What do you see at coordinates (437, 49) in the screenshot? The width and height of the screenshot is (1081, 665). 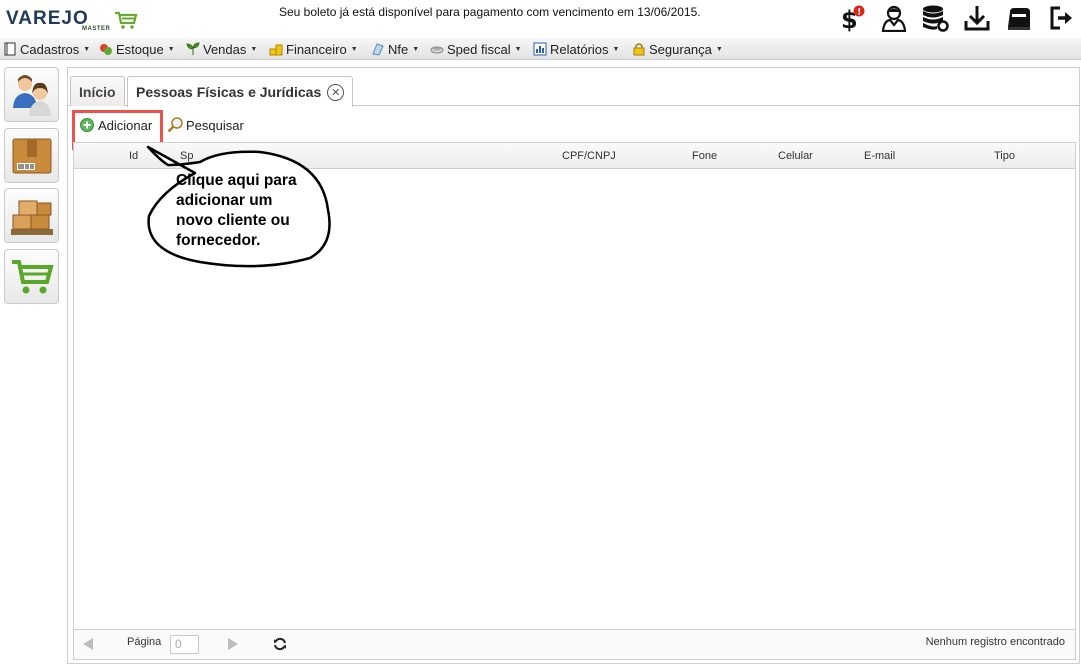 I see `disk-icon` at bounding box center [437, 49].